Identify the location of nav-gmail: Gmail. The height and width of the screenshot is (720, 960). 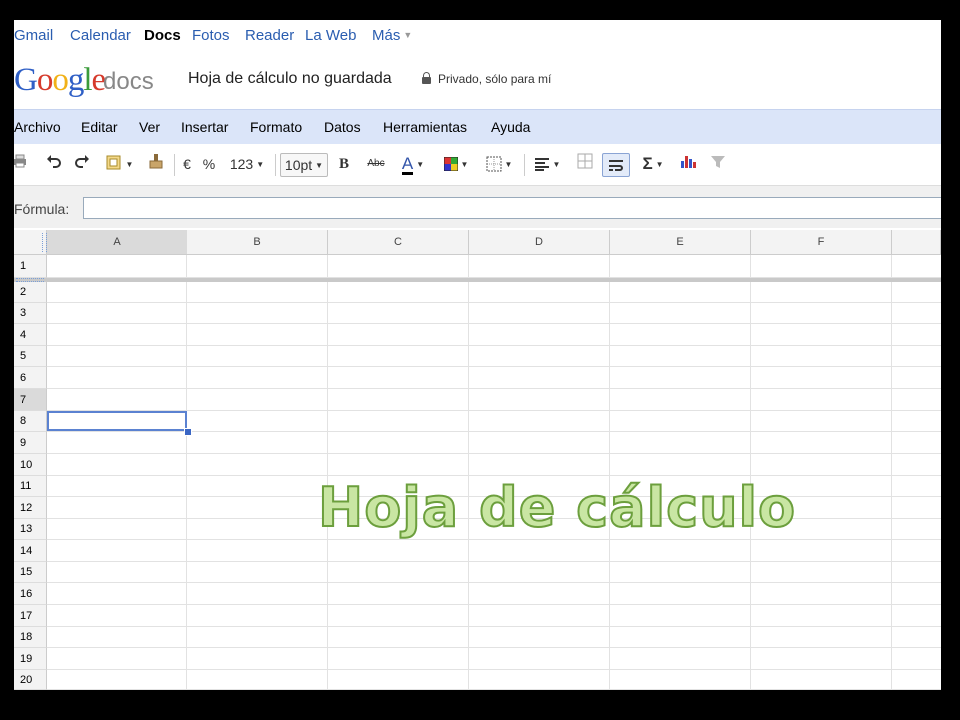
(33, 35).